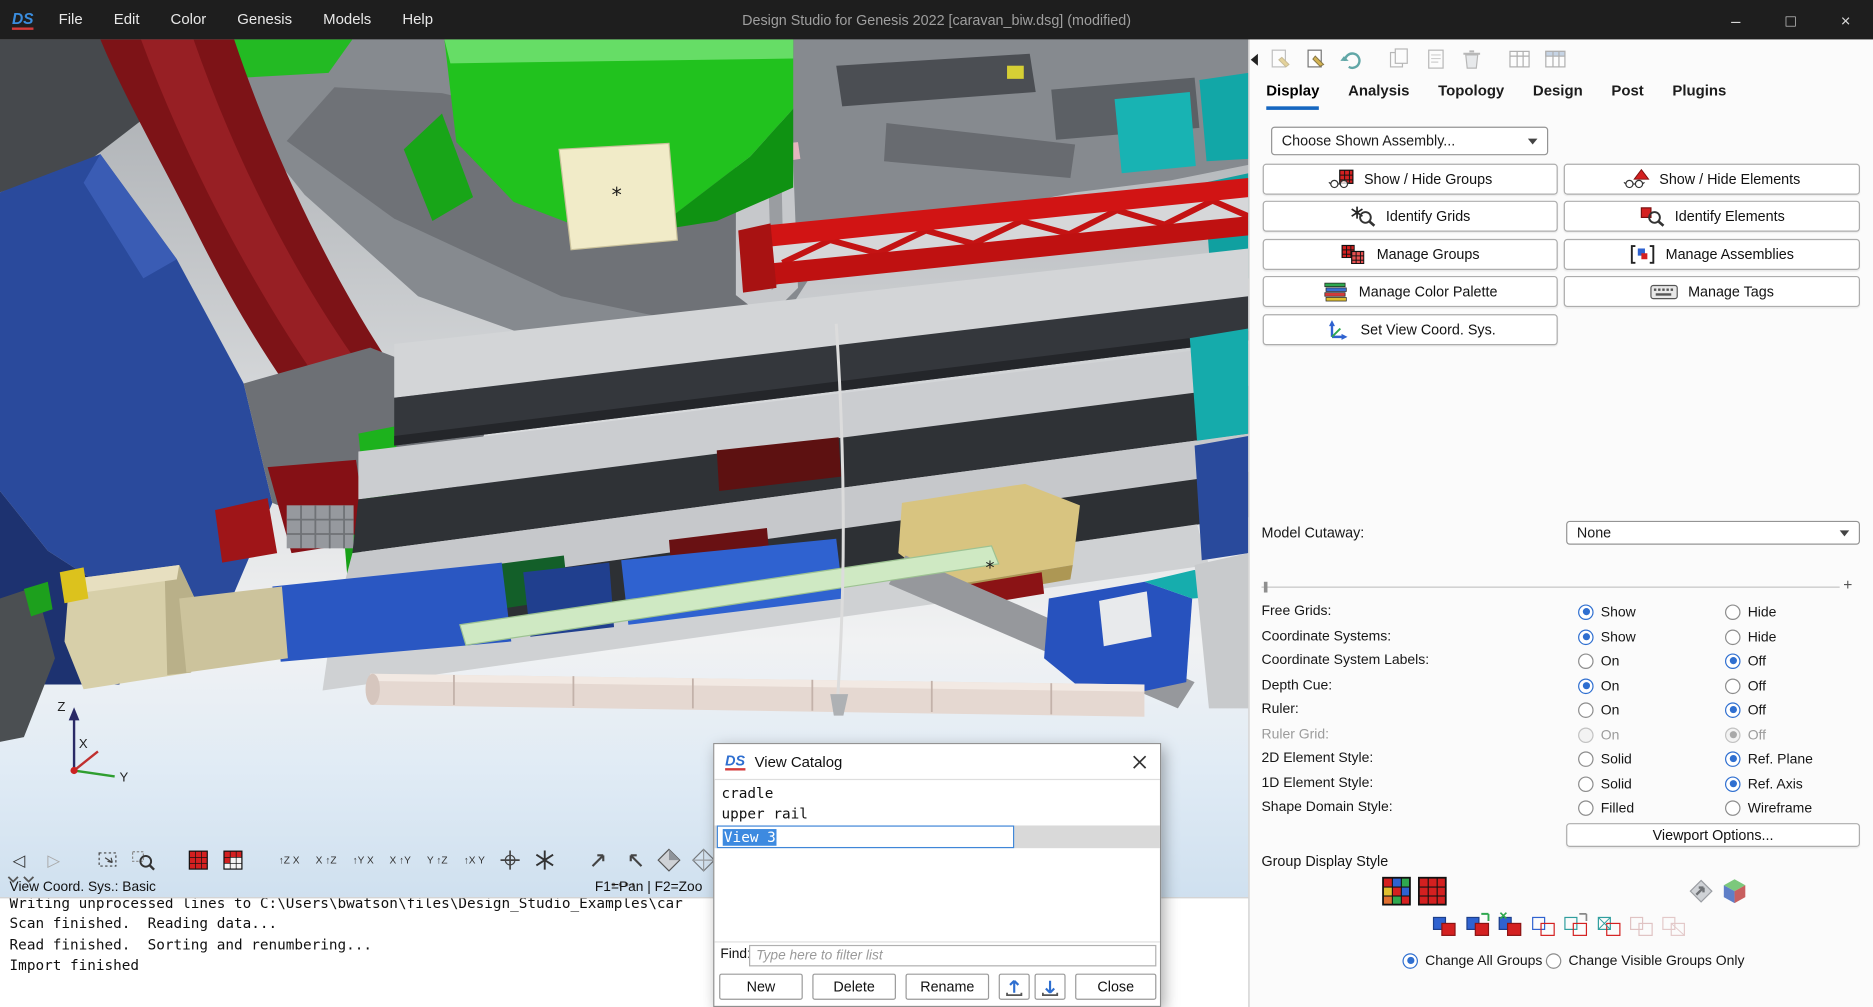  I want to click on tab-design: Design, so click(1558, 95).